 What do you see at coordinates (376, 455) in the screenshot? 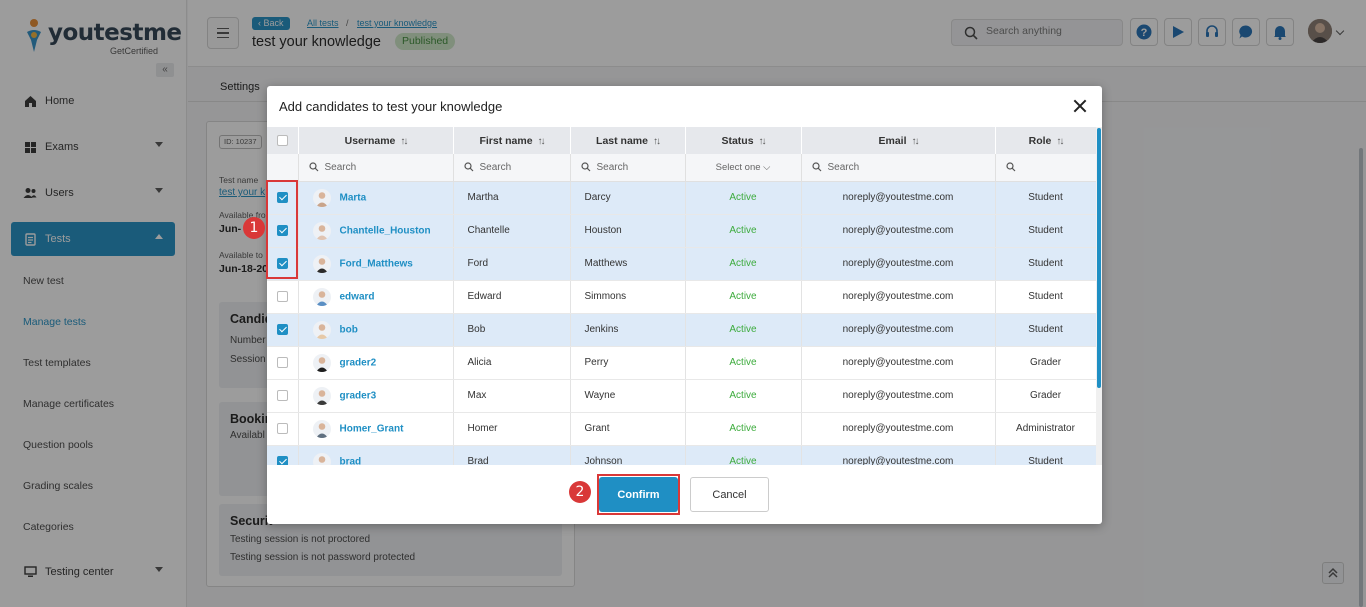
I see `username-cell: brad` at bounding box center [376, 455].